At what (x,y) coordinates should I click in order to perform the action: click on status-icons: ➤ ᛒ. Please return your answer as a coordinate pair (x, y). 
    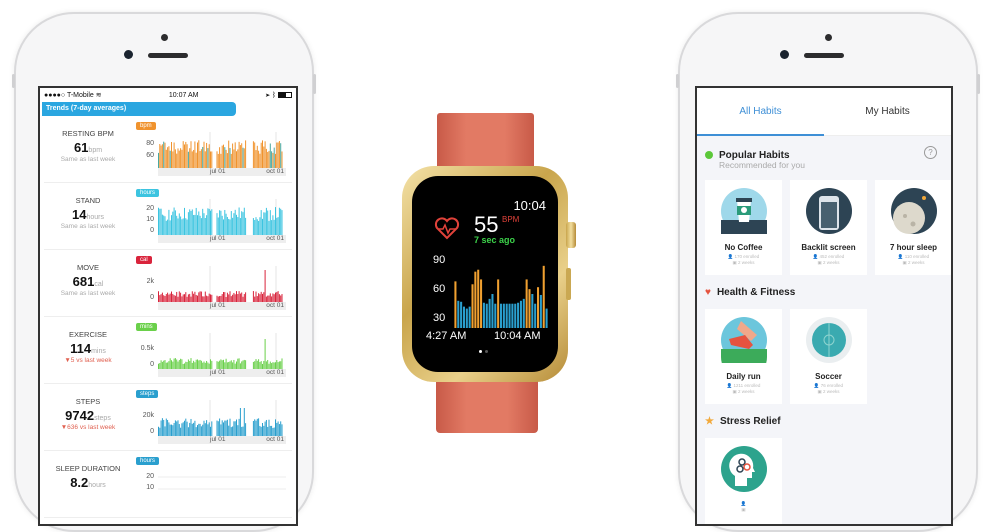
    Looking at the image, I should click on (279, 95).